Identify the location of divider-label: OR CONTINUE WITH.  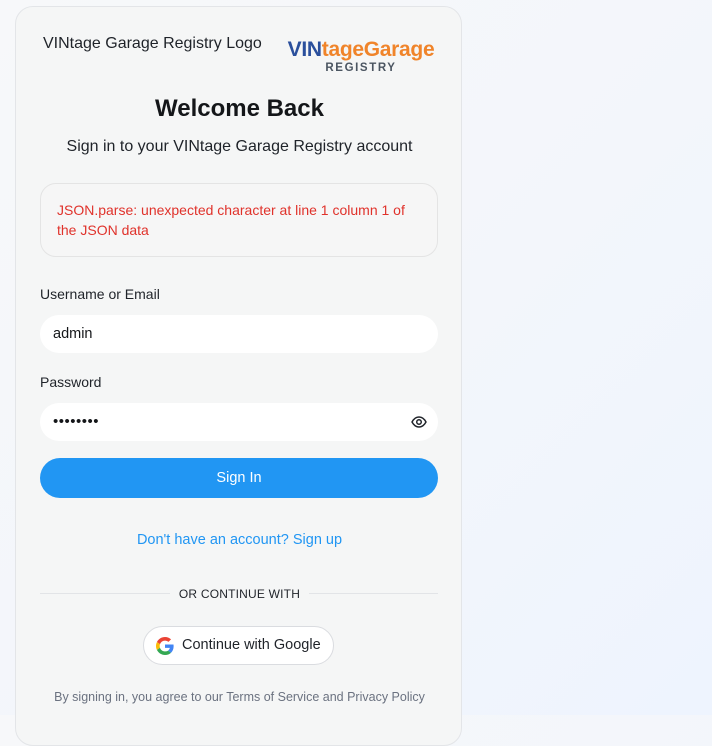
(239, 594).